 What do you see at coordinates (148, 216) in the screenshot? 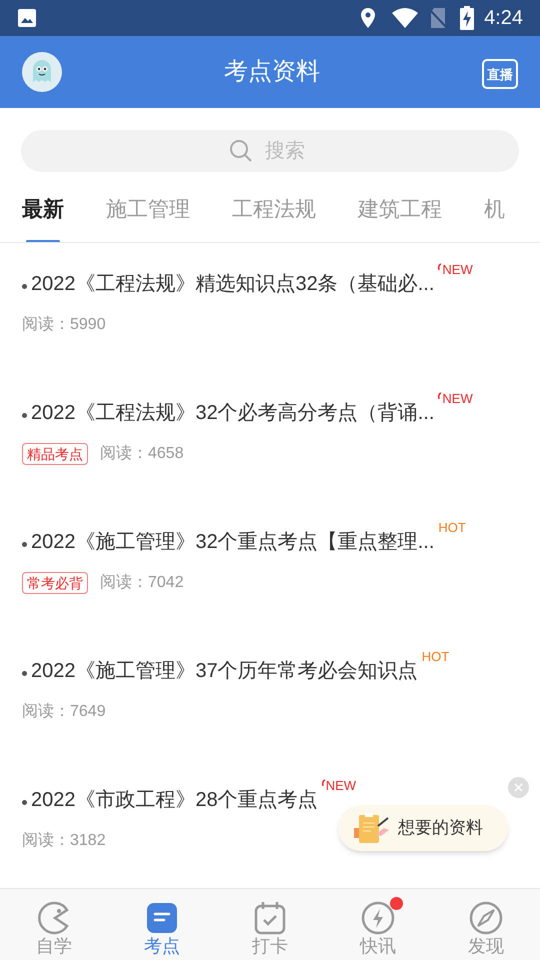
I see `category-tab: 施工管理` at bounding box center [148, 216].